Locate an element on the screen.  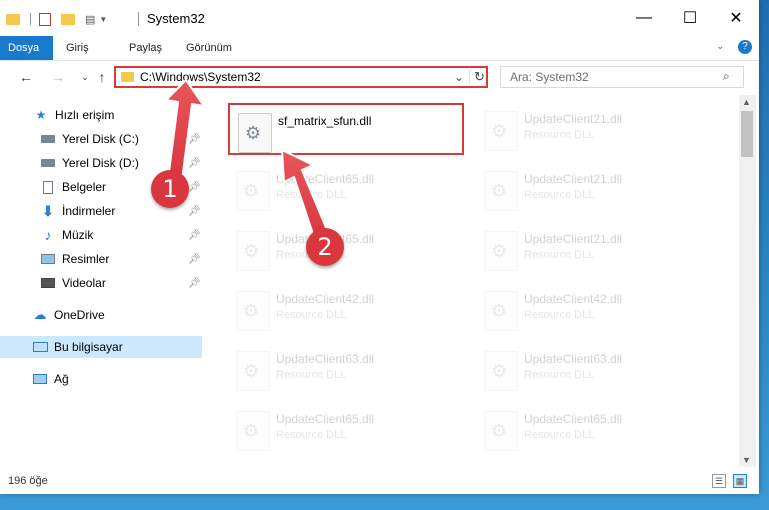
ribbon-tabs: Dosya Giriş Paylaş Görünüm ⌄ ? is located at coordinates (379, 48).